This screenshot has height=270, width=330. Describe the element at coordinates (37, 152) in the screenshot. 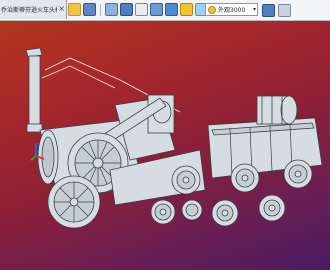

I see `axis-triad` at that location.